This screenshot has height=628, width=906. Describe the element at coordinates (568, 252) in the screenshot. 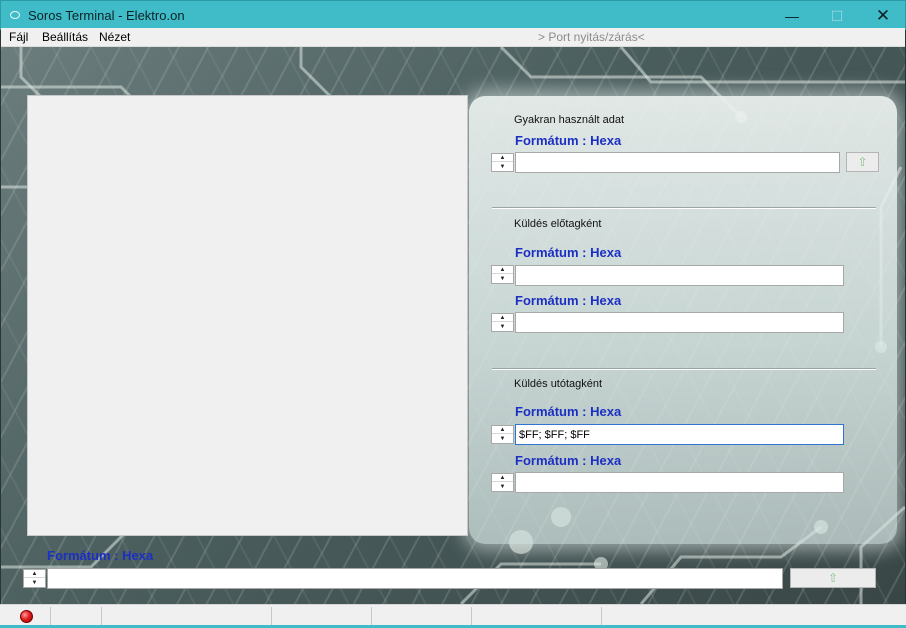

I see `prefix-format-label-1: Formátum : Hexa` at that location.